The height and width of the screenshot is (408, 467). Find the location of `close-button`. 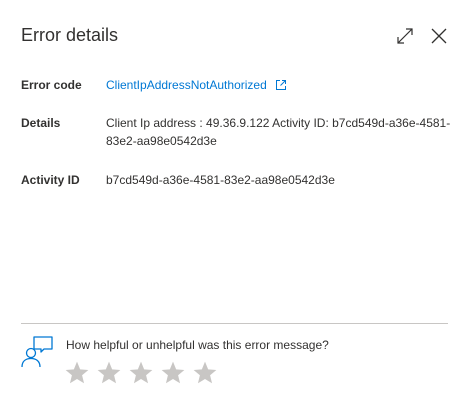

close-button is located at coordinates (439, 36).